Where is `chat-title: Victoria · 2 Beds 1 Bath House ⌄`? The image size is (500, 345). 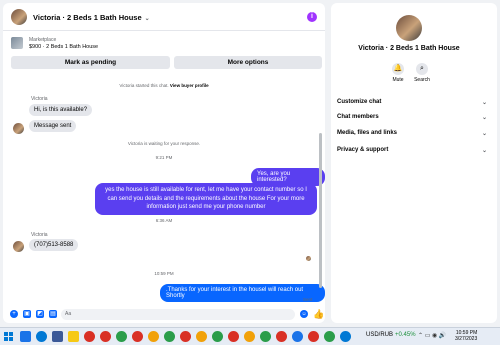
chat-title: Victoria · 2 Beds 1 Bath House ⌄ is located at coordinates (91, 17).